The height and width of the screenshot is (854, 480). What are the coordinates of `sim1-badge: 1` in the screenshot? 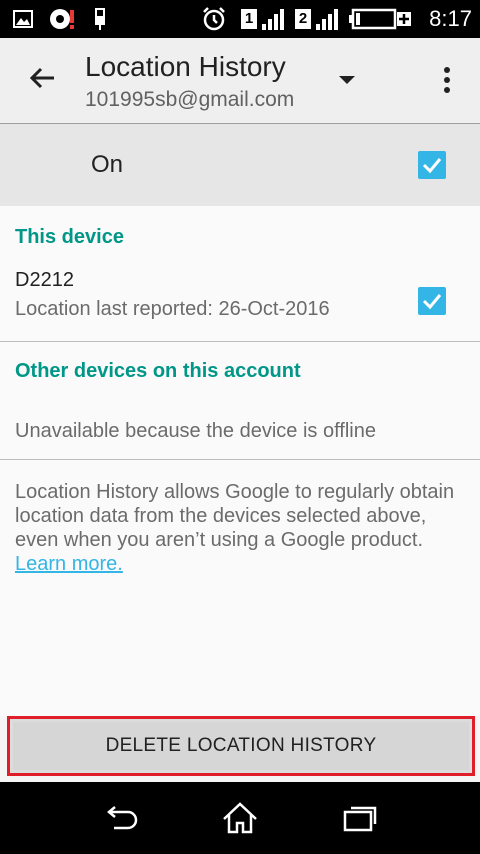 It's located at (249, 19).